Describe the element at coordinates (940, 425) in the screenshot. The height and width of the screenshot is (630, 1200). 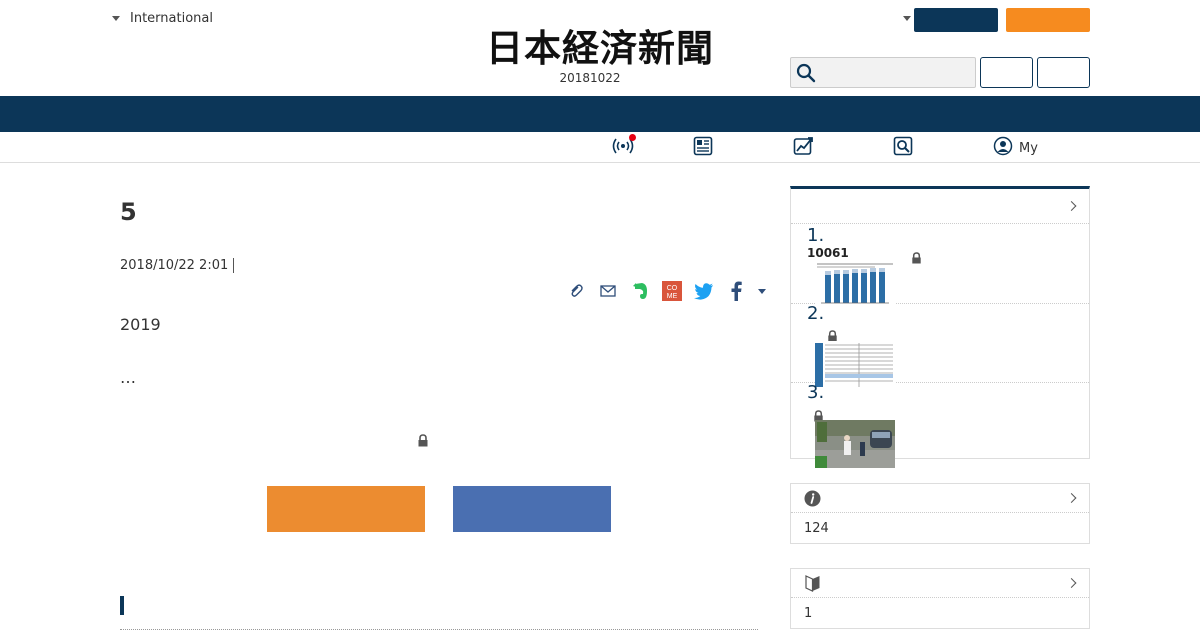
I see `ranking-item-3: 3.` at that location.